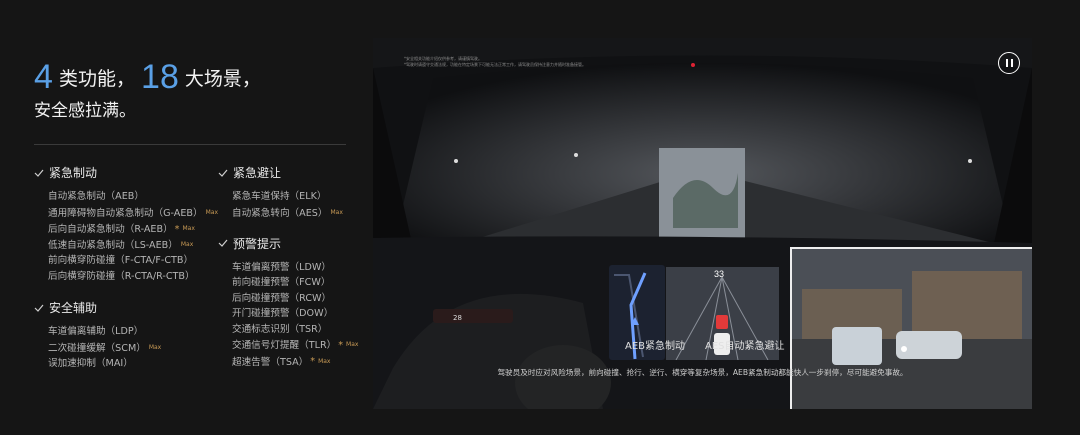  I want to click on feature-group-label: 安全辅助, so click(73, 308).